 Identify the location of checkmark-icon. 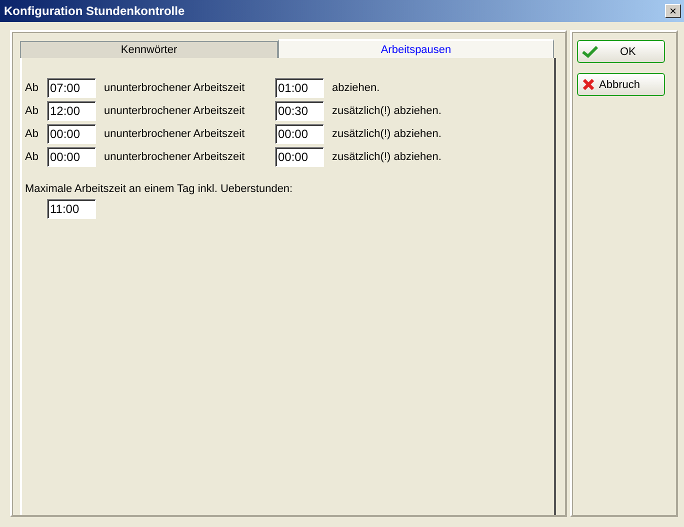
(590, 52).